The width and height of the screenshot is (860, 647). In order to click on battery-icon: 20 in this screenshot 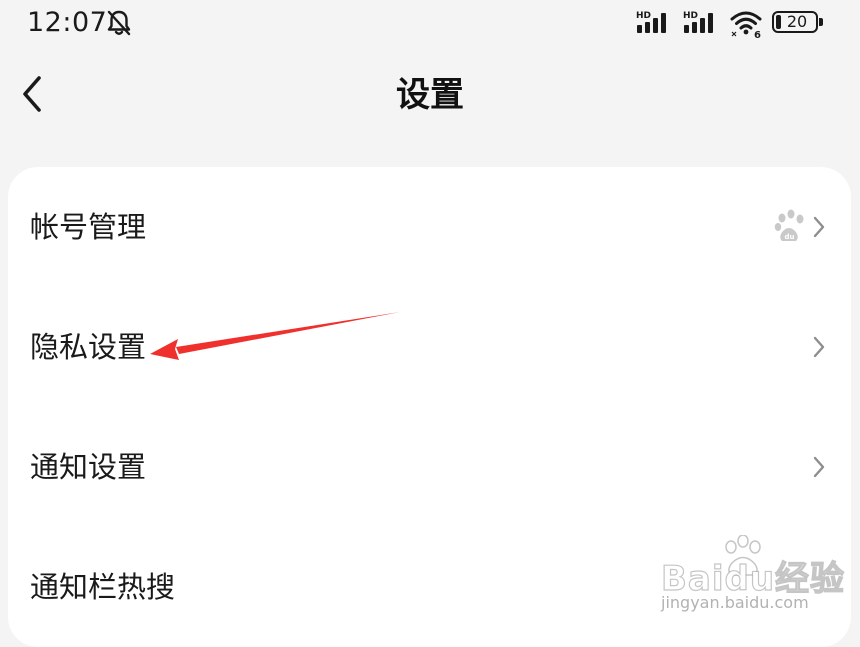, I will do `click(799, 23)`.